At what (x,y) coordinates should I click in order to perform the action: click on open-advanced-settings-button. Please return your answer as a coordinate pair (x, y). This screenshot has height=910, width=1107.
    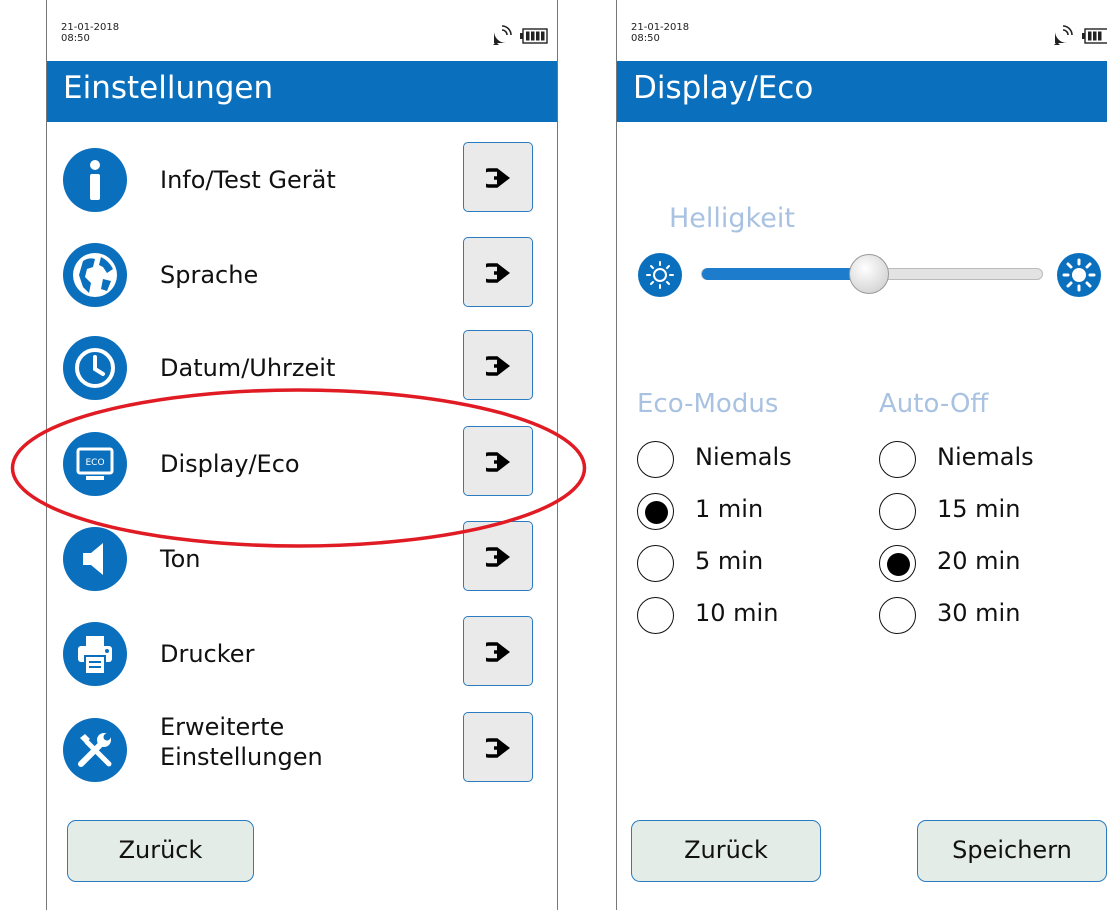
    Looking at the image, I should click on (498, 747).